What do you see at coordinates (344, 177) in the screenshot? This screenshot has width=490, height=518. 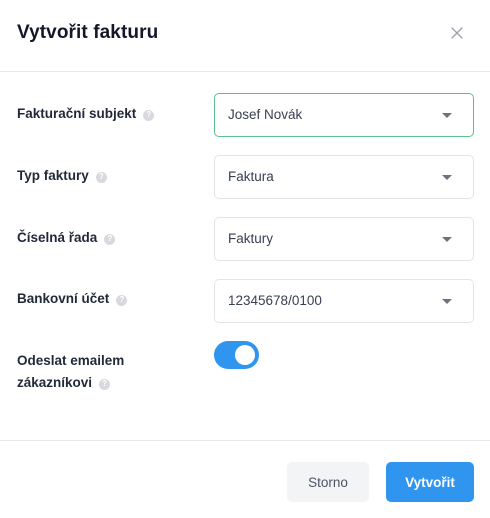 I see `select-invoice-type: Faktura` at bounding box center [344, 177].